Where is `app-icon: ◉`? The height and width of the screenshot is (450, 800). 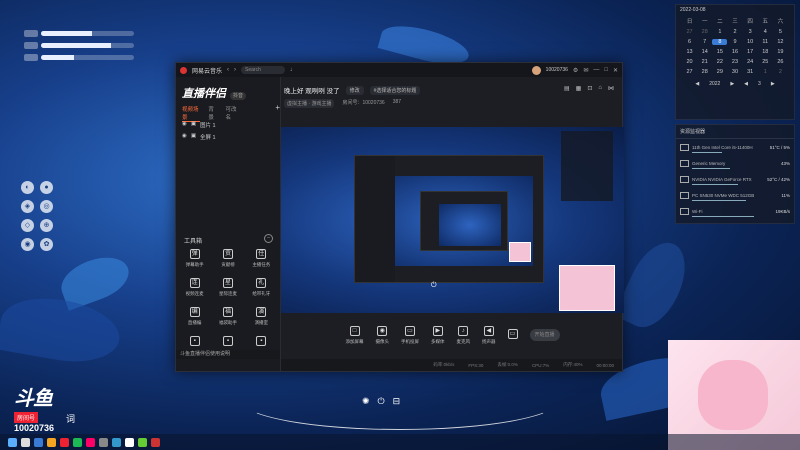
app-icon: ◉ is located at coordinates (27, 244).